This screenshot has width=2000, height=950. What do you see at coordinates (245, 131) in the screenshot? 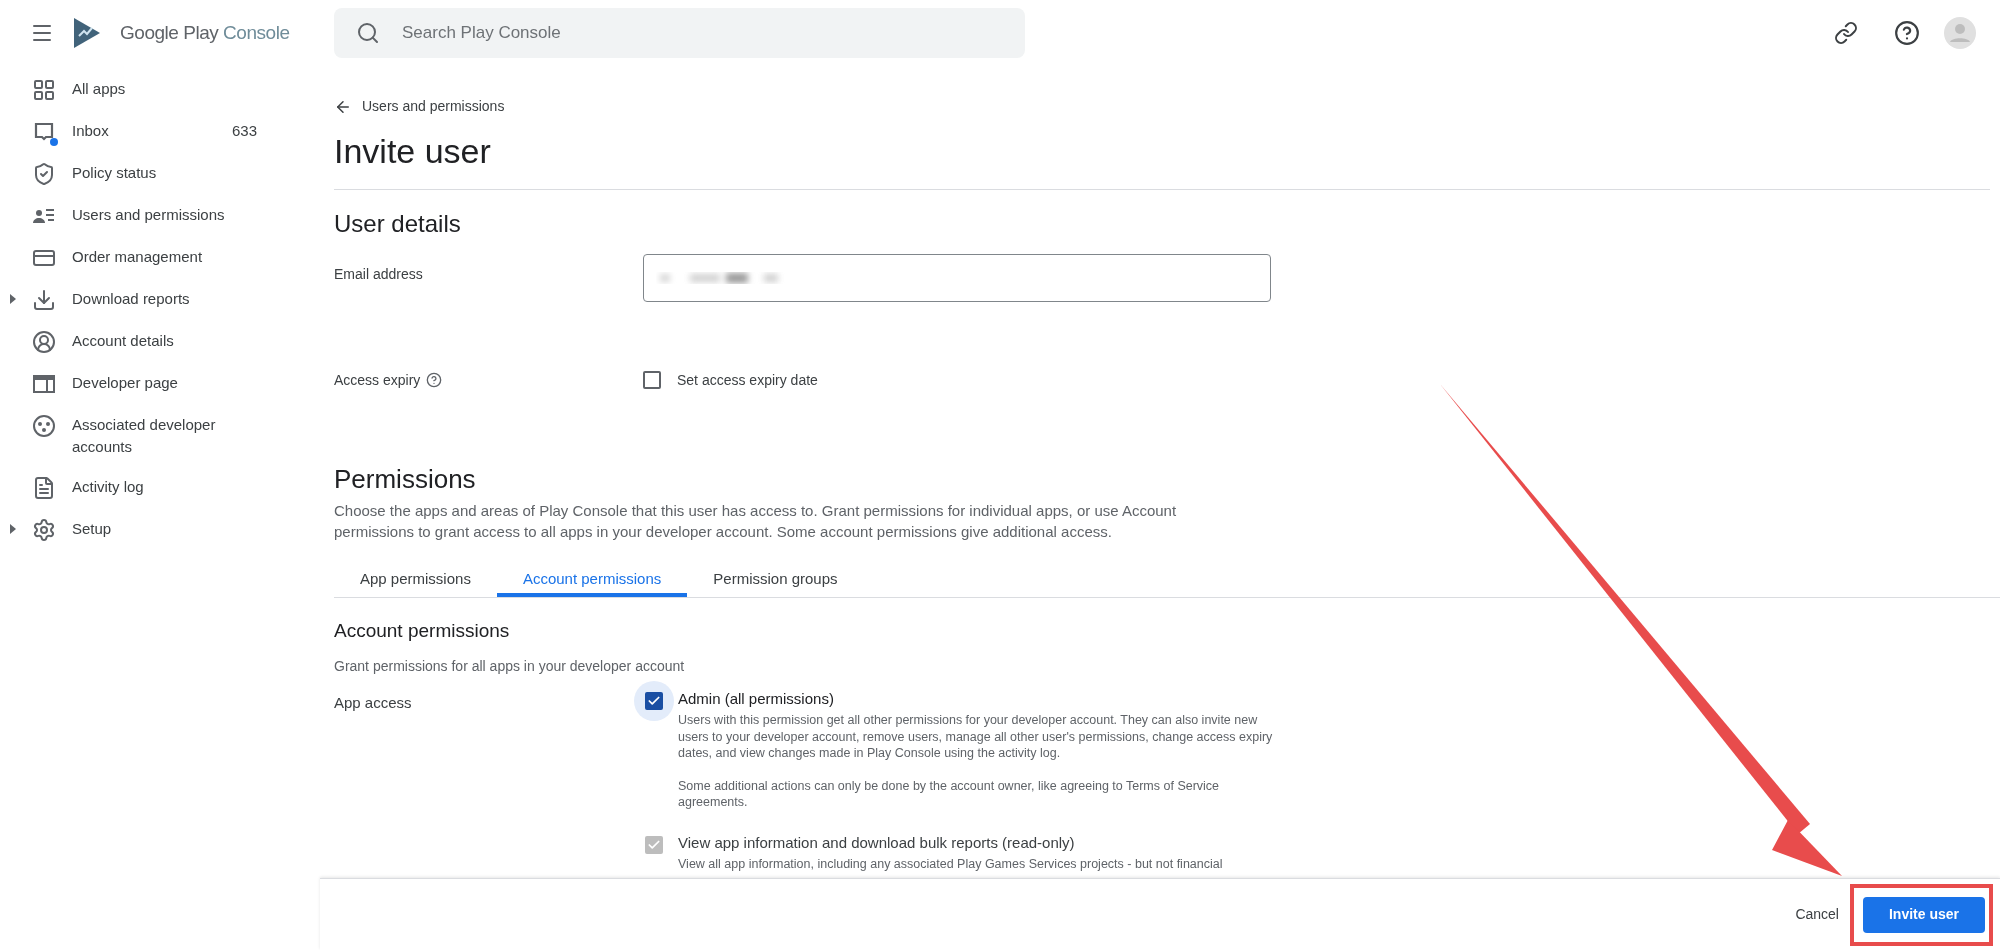
I see `unread-count: 633` at bounding box center [245, 131].